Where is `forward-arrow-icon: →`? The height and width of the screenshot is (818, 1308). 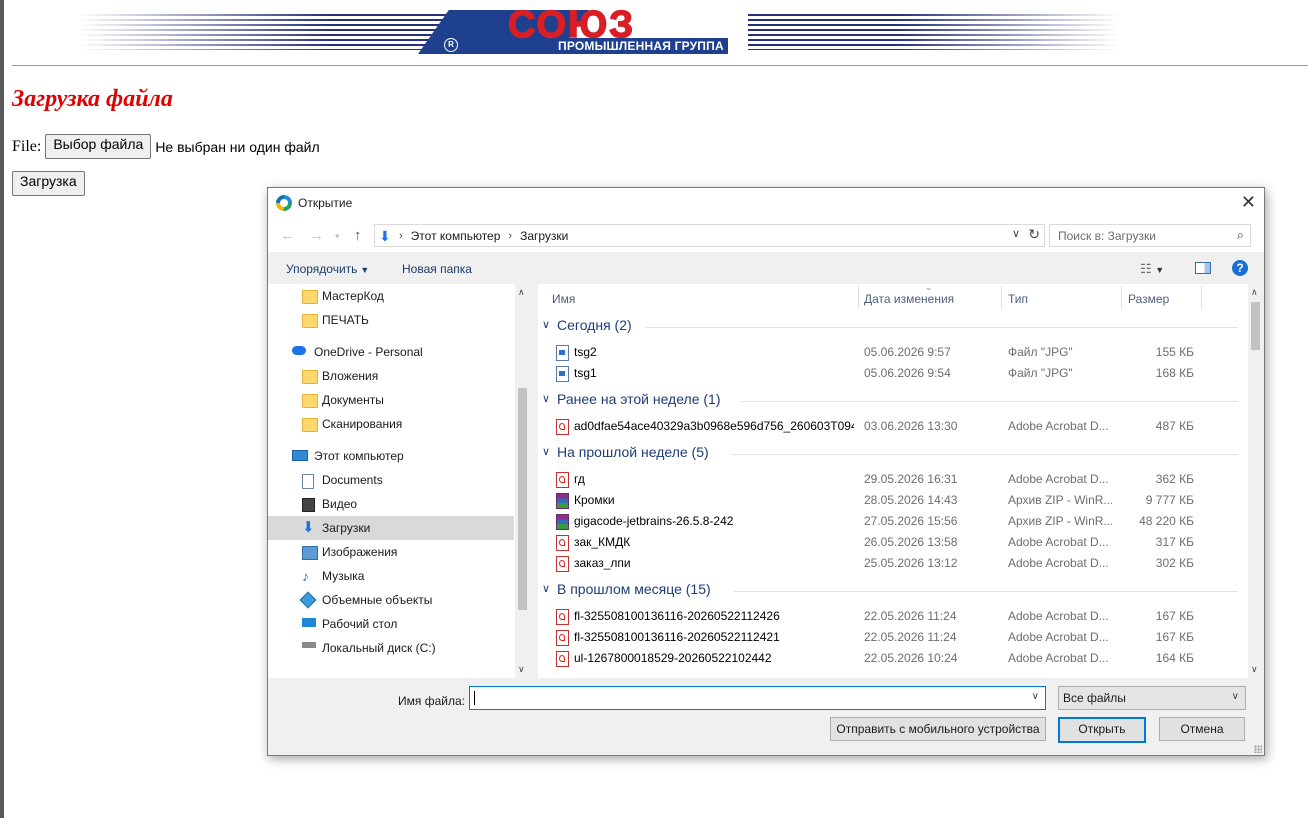
forward-arrow-icon: → is located at coordinates (316, 235).